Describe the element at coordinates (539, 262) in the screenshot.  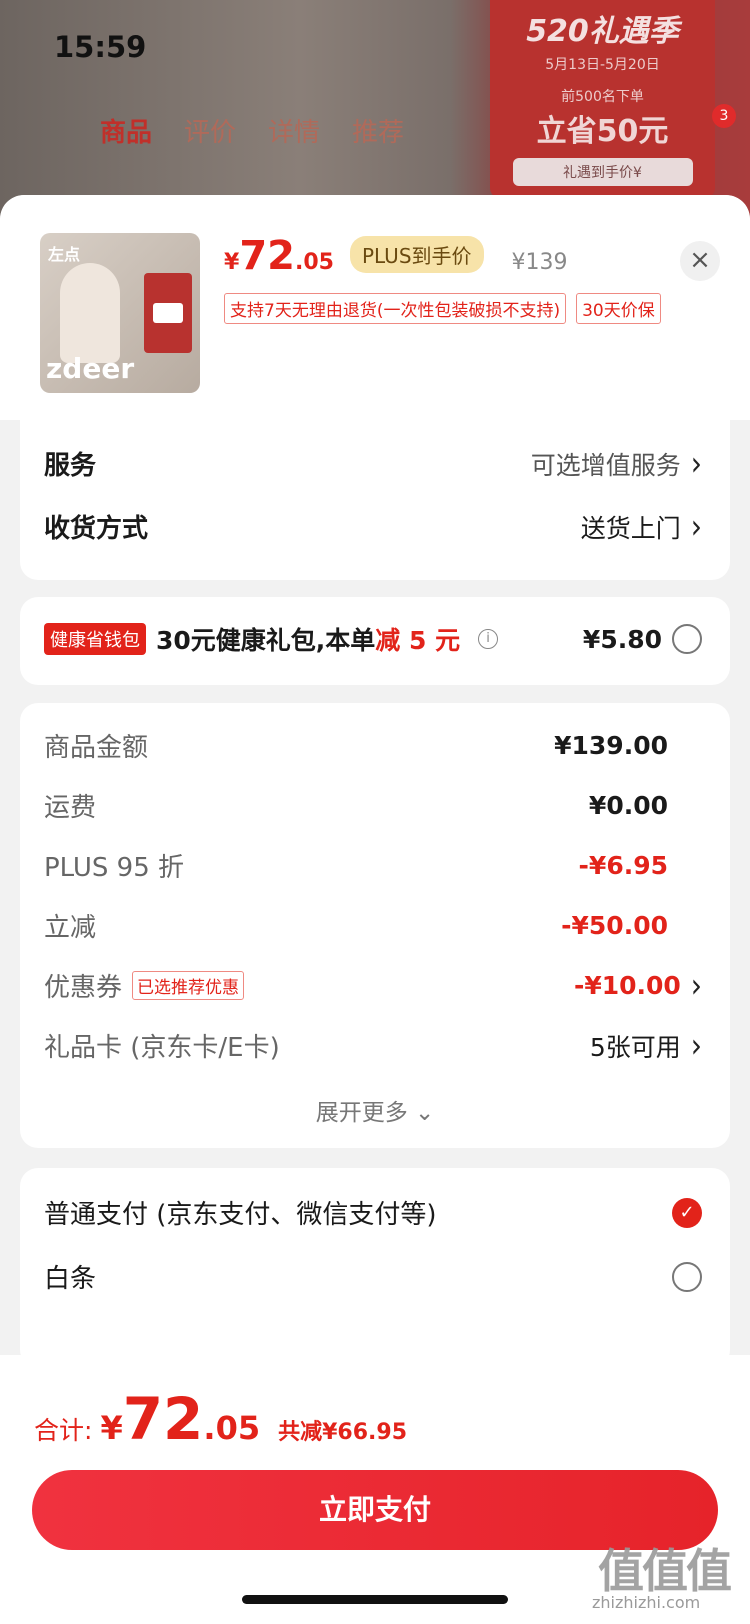
I see `original-price: ¥139` at that location.